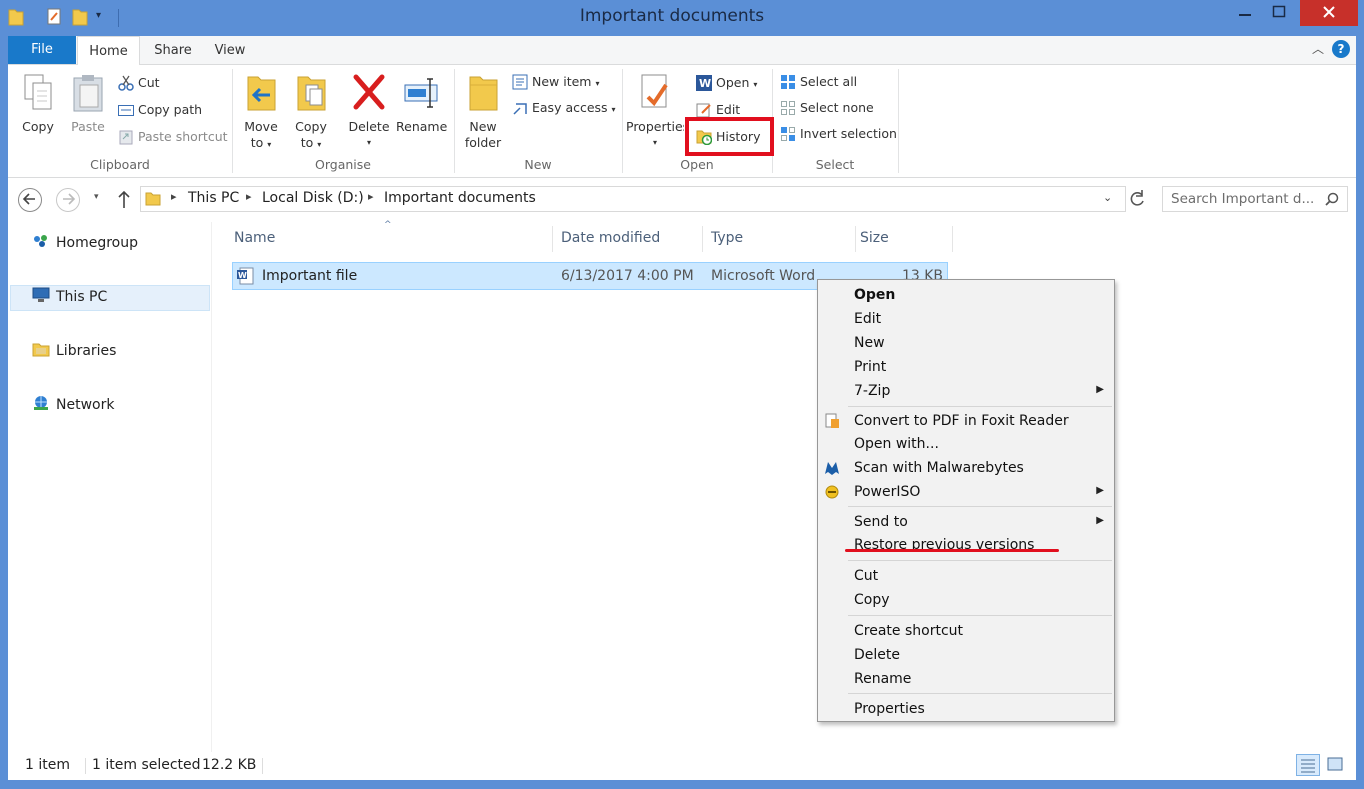  I want to click on breadcrumb-local-disk: Local Disk (D:), so click(313, 198).